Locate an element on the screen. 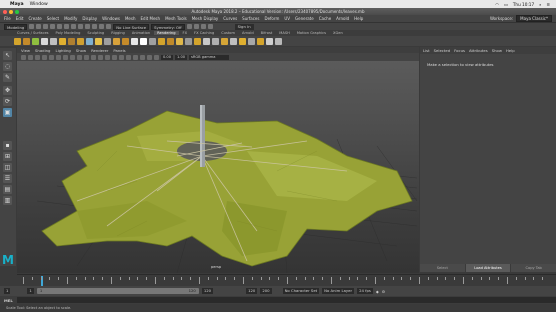 The image size is (556, 312). two-view-icon: ◫ is located at coordinates (7, 167).